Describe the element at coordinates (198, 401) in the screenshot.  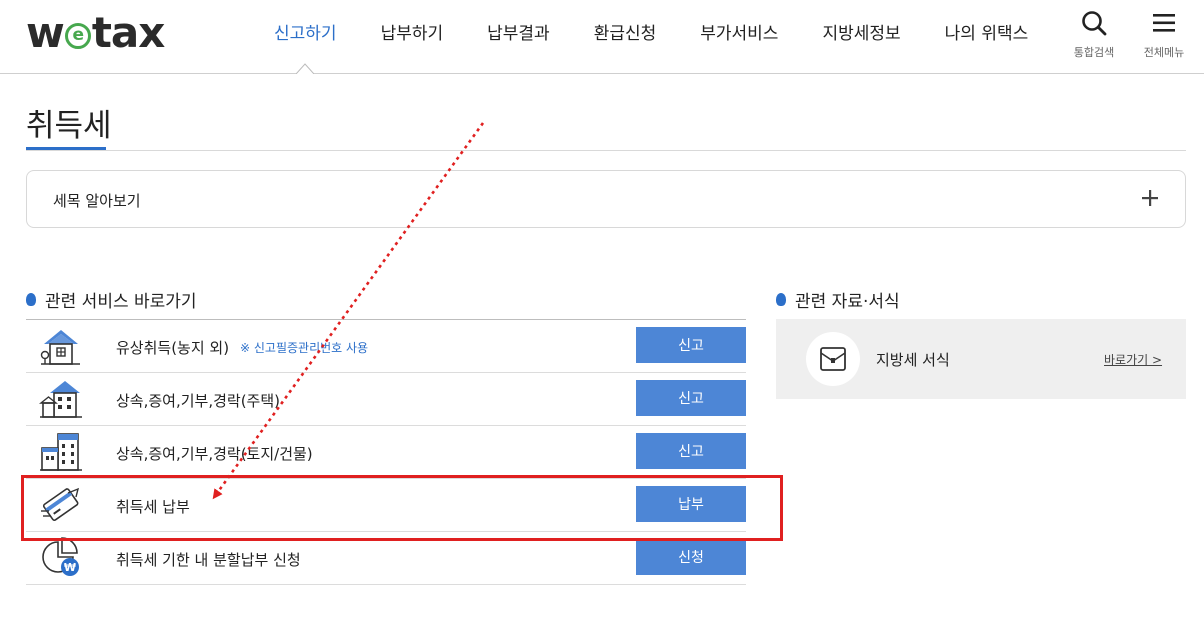
I see `service-name: 상속,증여,기부,경락(주택)` at that location.